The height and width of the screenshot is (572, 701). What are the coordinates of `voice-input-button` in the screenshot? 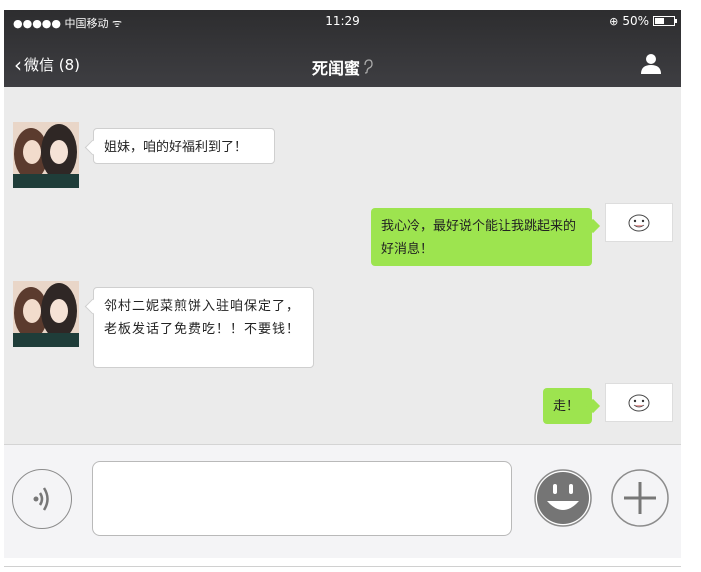 It's located at (42, 499).